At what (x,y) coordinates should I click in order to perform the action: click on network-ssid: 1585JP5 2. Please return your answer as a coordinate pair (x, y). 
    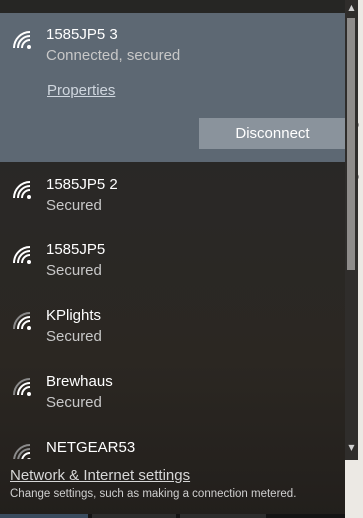
    Looking at the image, I should click on (82, 184).